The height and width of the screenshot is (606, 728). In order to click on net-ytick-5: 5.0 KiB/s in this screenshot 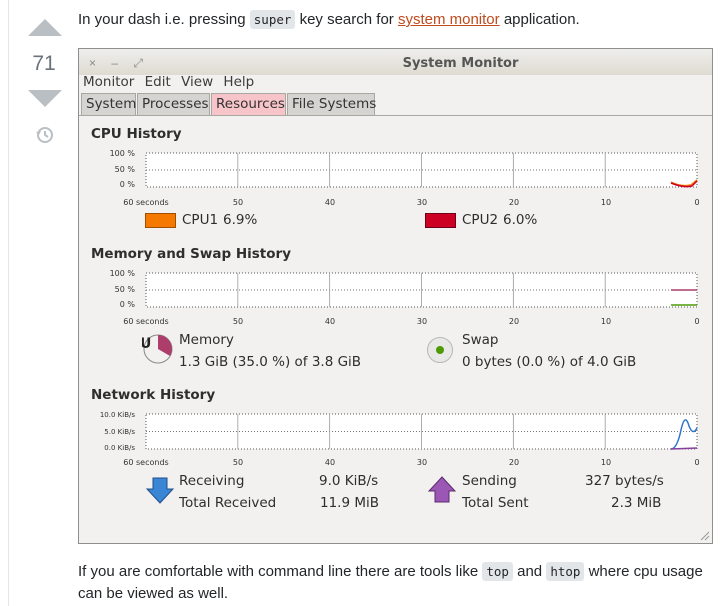, I will do `click(119, 432)`.